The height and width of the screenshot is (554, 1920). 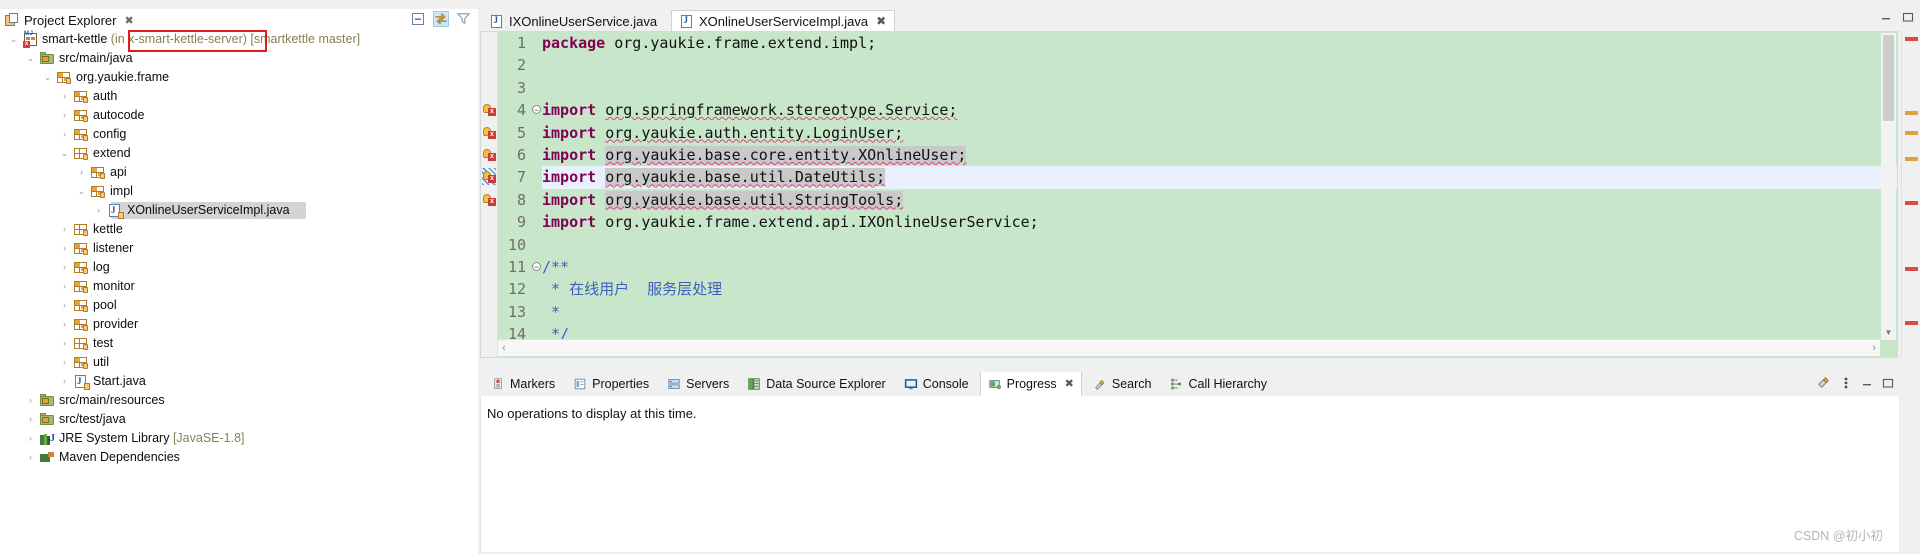 I want to click on editor-horizontal-scrollbar: ‹ ›, so click(x=1189, y=347).